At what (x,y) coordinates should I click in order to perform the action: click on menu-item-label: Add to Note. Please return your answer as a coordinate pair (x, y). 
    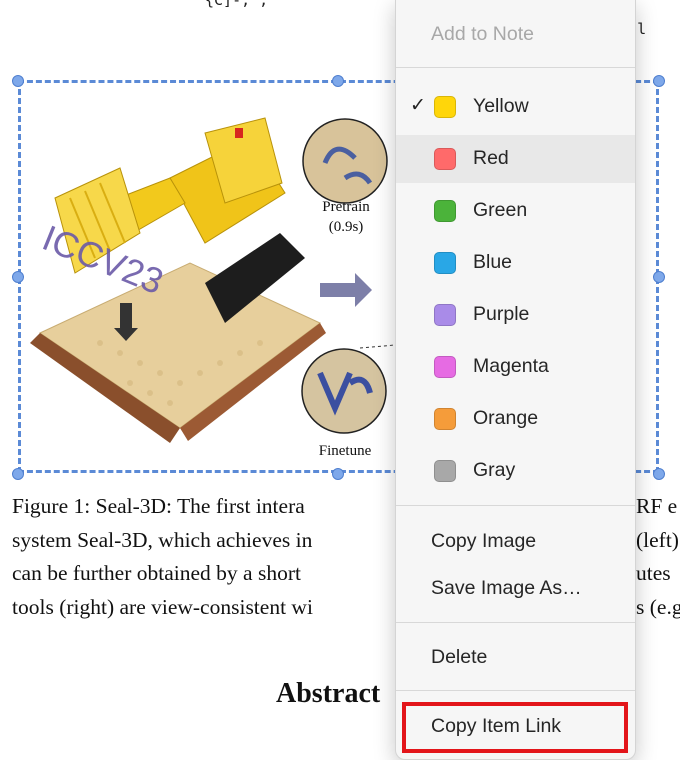
    Looking at the image, I should click on (482, 34).